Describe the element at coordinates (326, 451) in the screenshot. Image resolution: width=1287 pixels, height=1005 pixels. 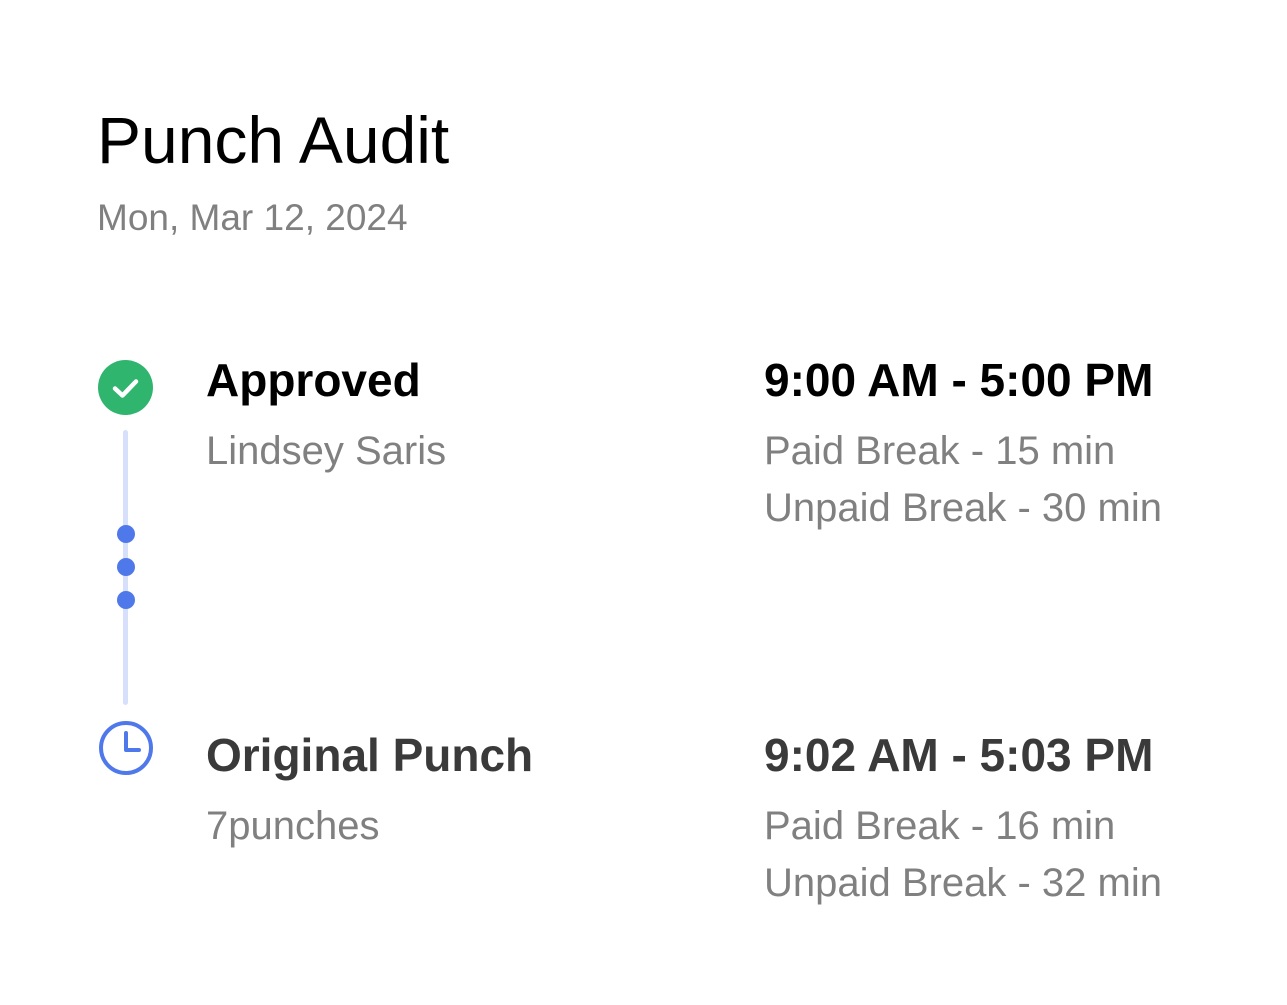
I see `entry-approver: Lindsey Saris` at that location.